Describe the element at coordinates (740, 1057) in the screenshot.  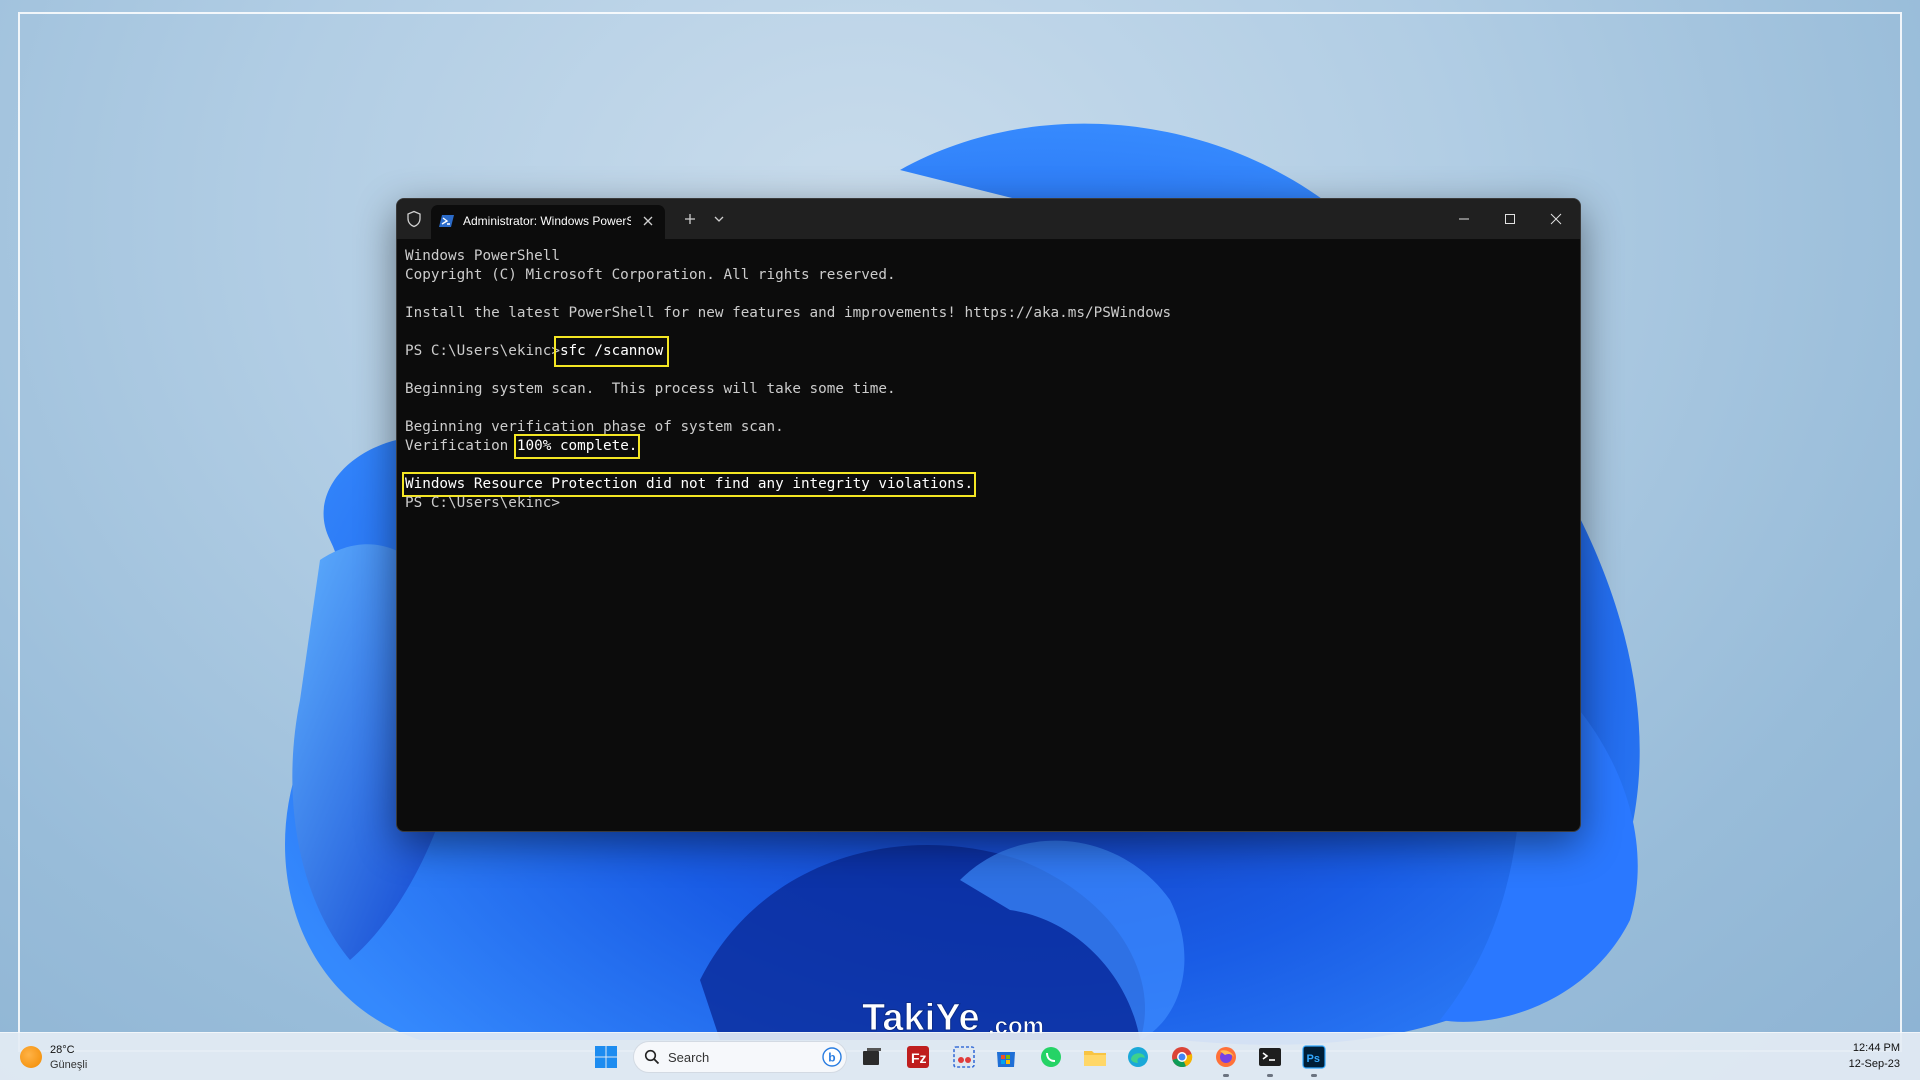
I see `search-input: Search b` at that location.